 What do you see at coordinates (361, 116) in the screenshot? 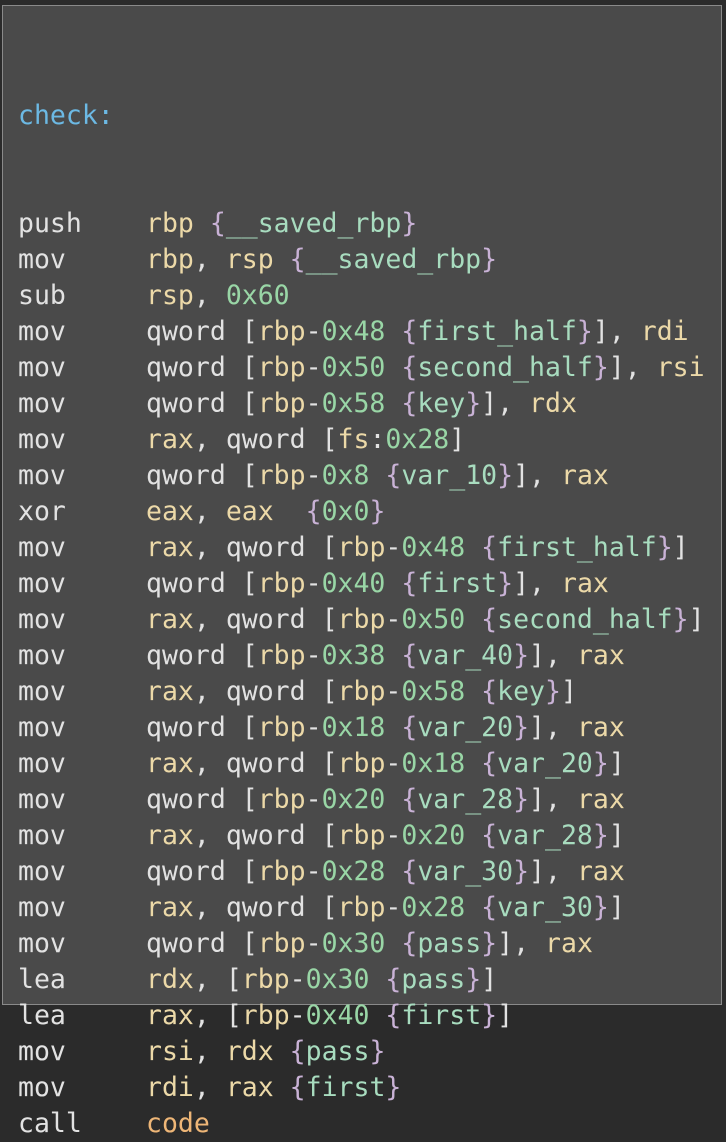
I see `function-label: check:` at bounding box center [361, 116].